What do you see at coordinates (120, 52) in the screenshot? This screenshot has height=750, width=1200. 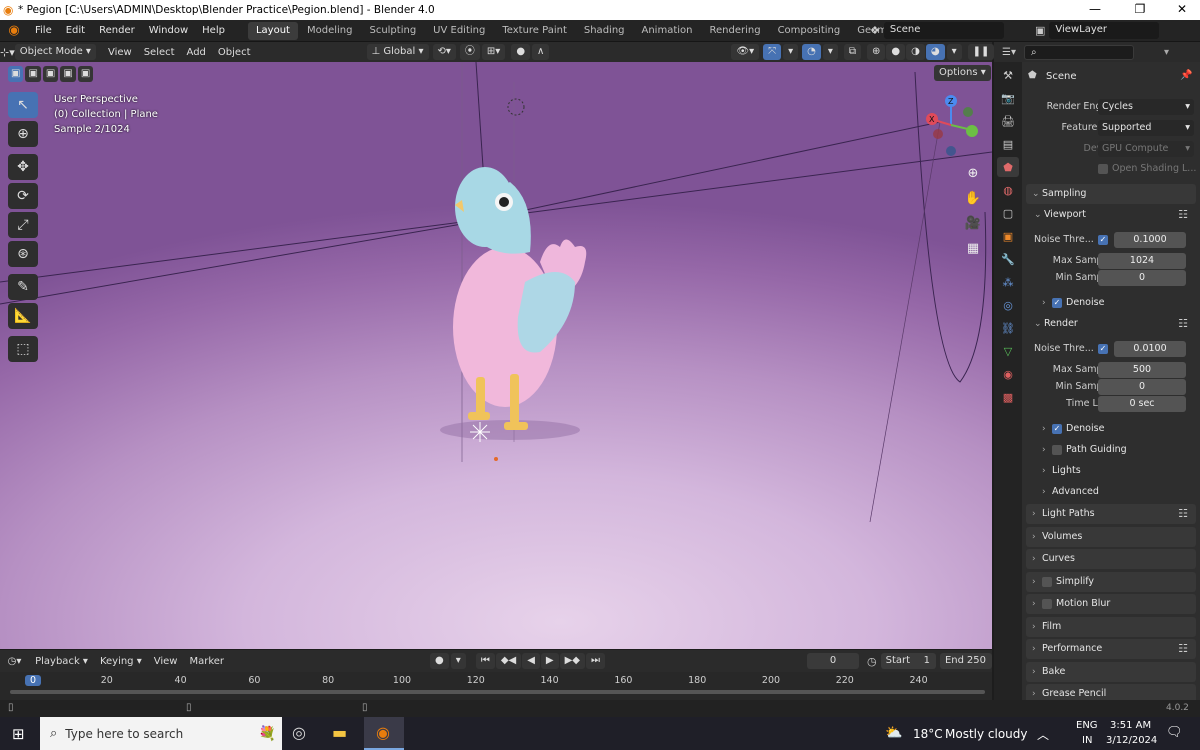 I see `menu-view: View` at bounding box center [120, 52].